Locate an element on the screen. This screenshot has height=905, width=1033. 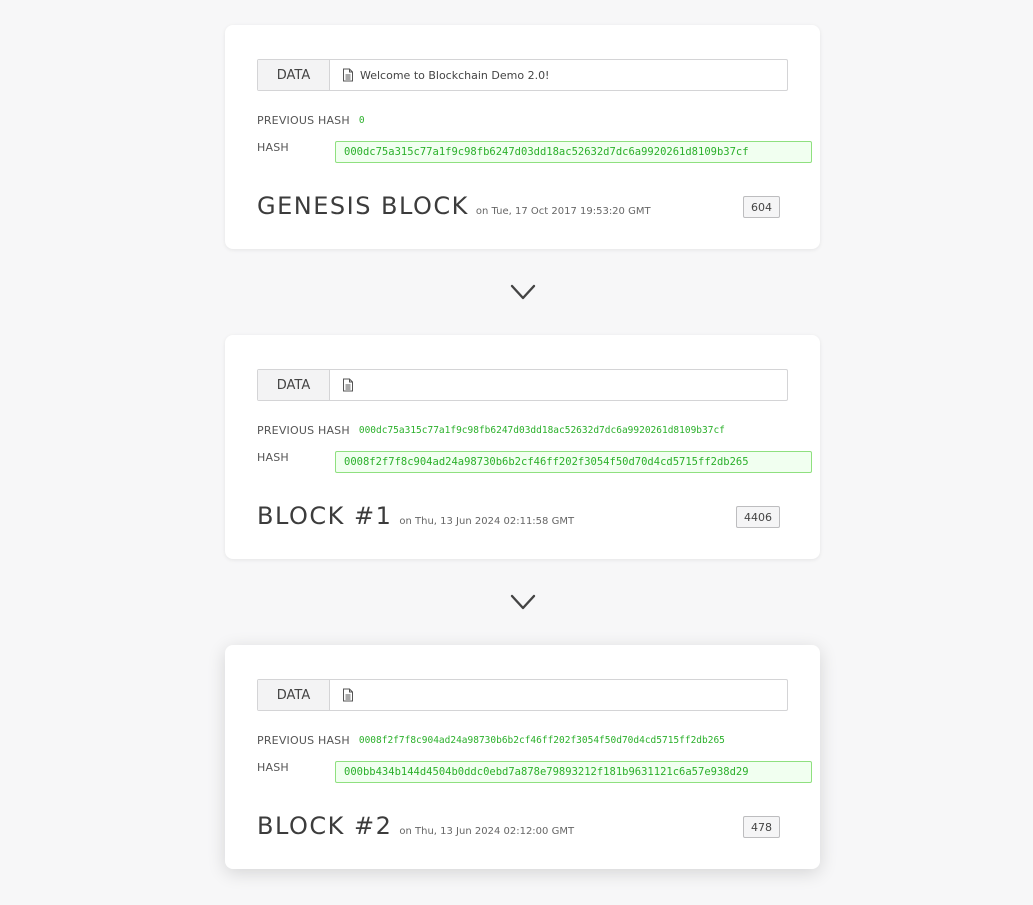
block-title: BLOCK #2 is located at coordinates (325, 826).